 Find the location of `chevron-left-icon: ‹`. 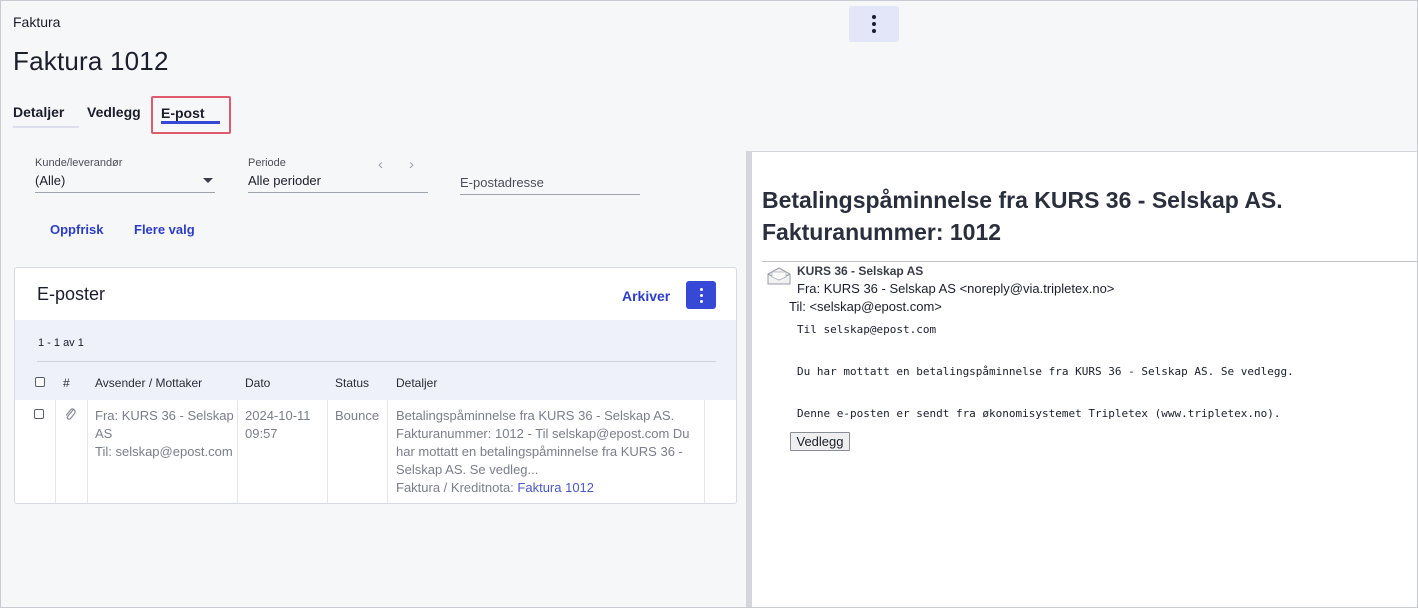

chevron-left-icon: ‹ is located at coordinates (380, 164).